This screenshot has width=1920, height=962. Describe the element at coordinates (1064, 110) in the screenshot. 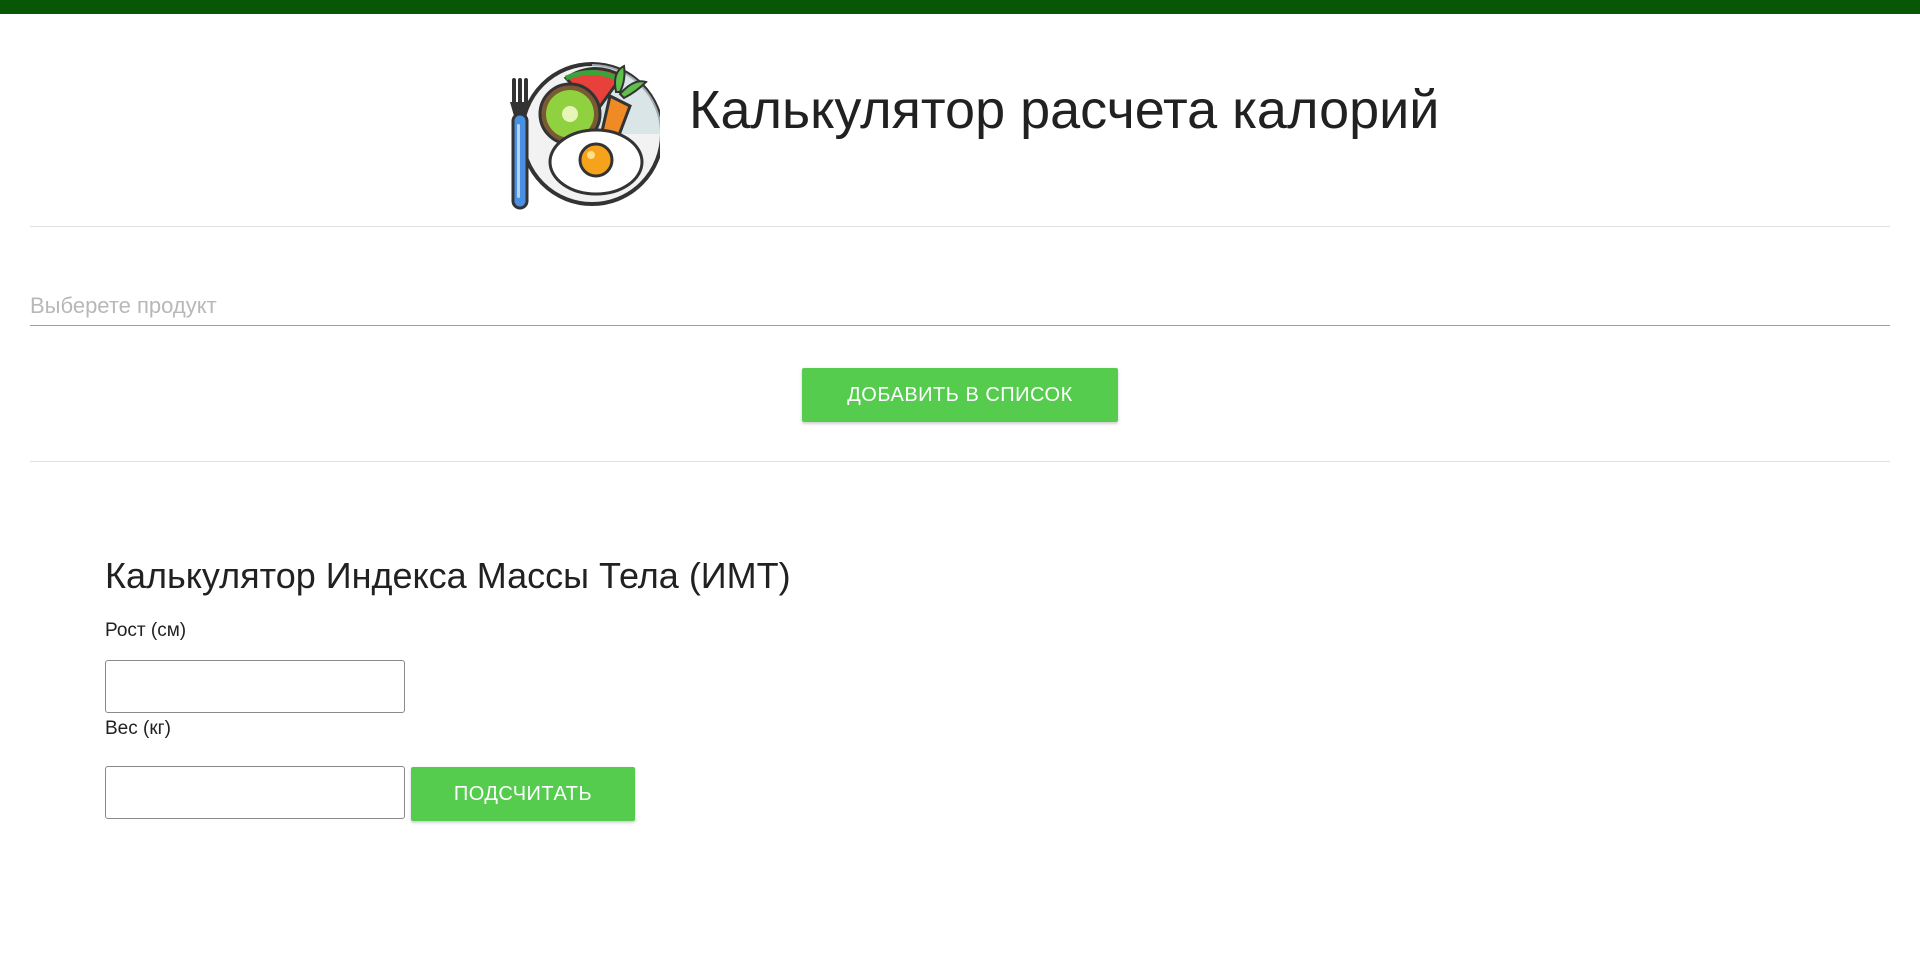

I see `page-title: Калькулятор расчета калорий` at that location.